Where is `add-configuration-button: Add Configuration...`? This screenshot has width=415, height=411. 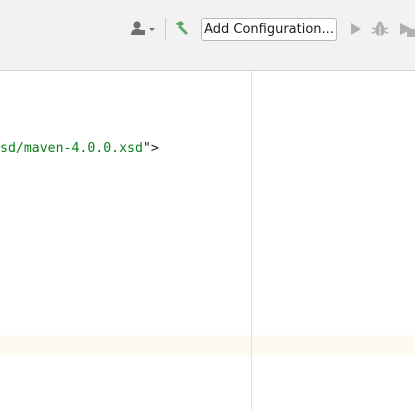 add-configuration-button: Add Configuration... is located at coordinates (269, 29).